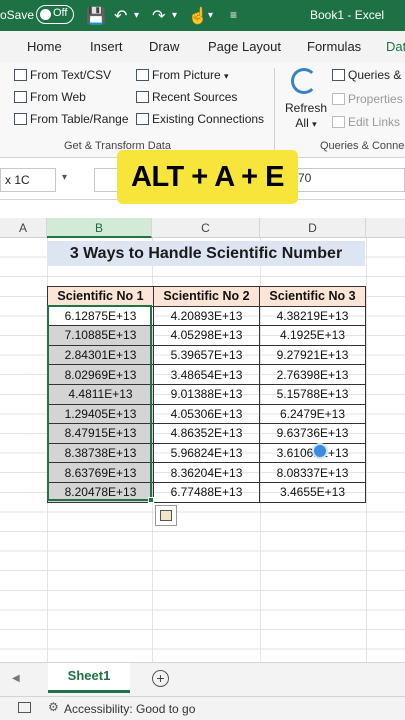  I want to click on grid-column-line, so click(366, 450).